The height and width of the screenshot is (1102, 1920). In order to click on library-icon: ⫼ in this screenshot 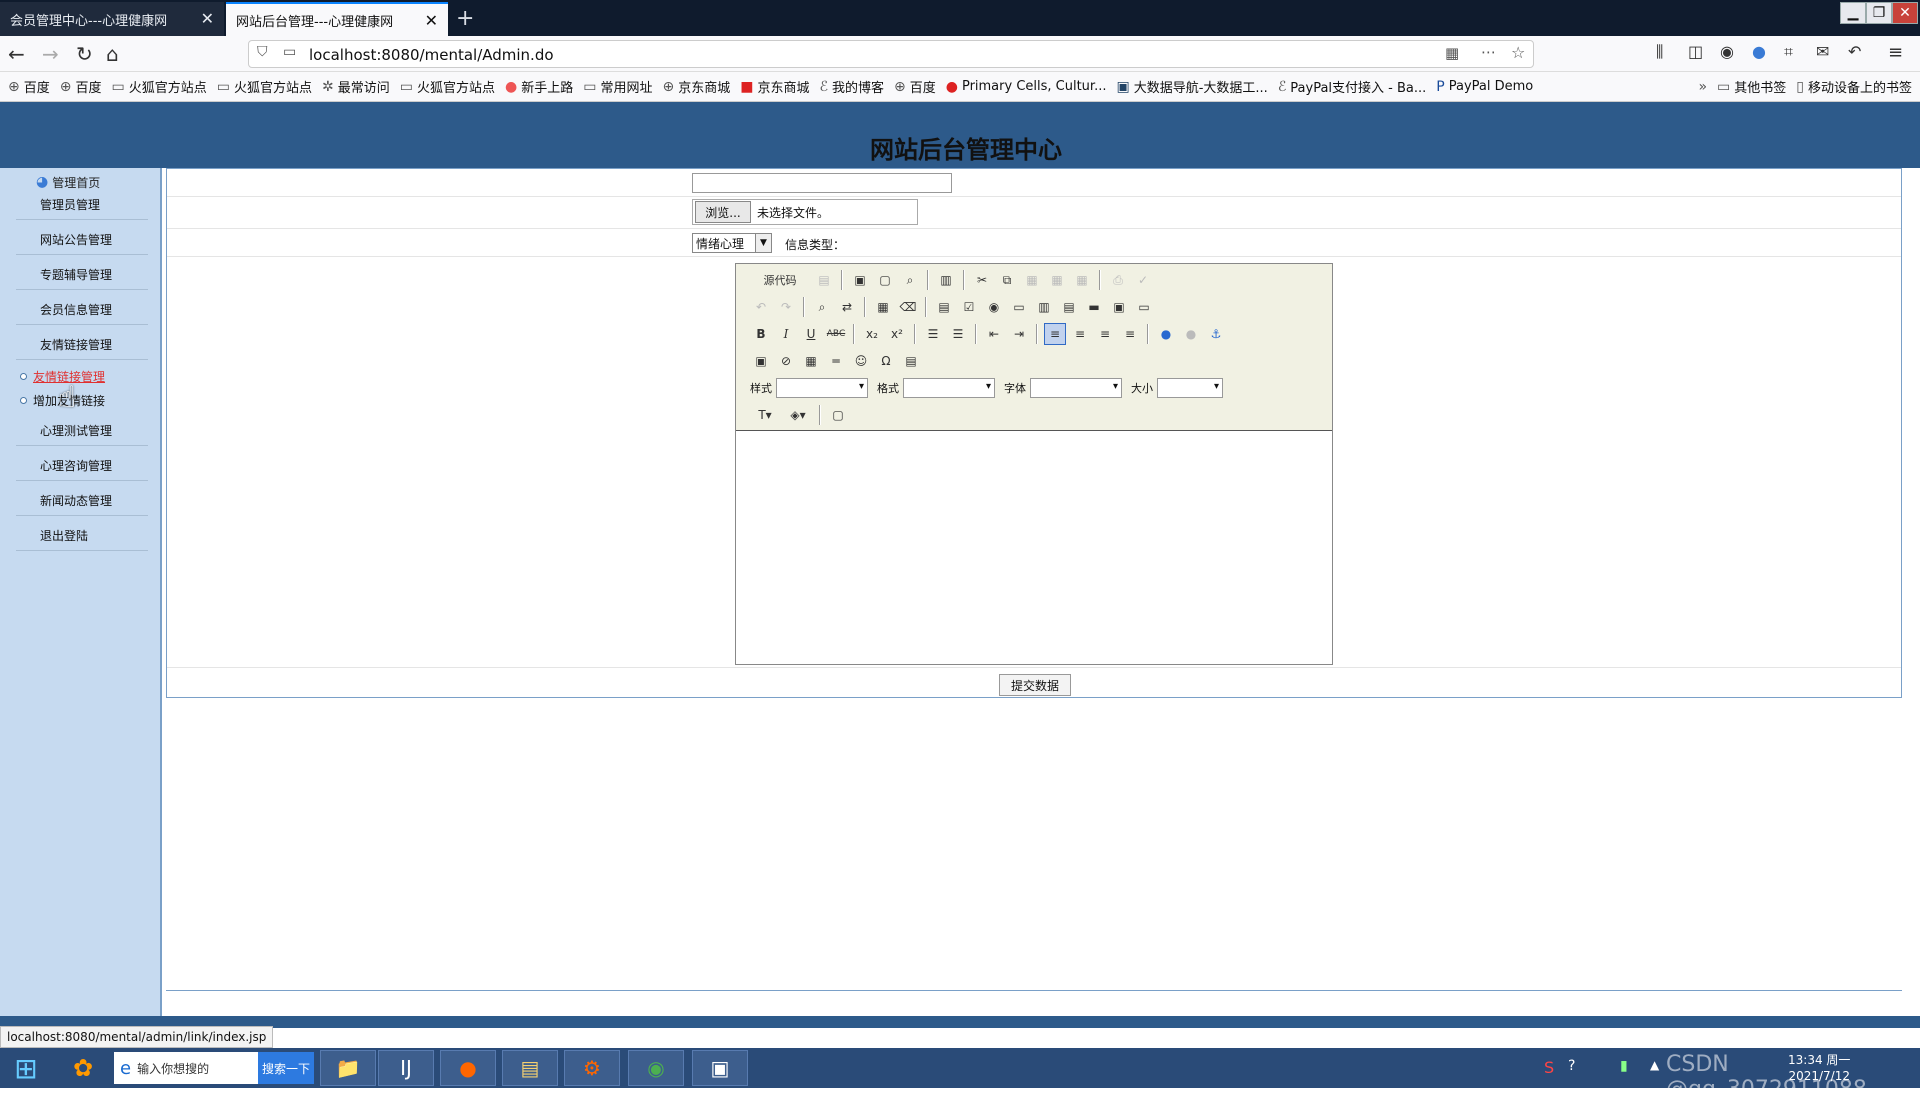, I will do `click(1659, 52)`.